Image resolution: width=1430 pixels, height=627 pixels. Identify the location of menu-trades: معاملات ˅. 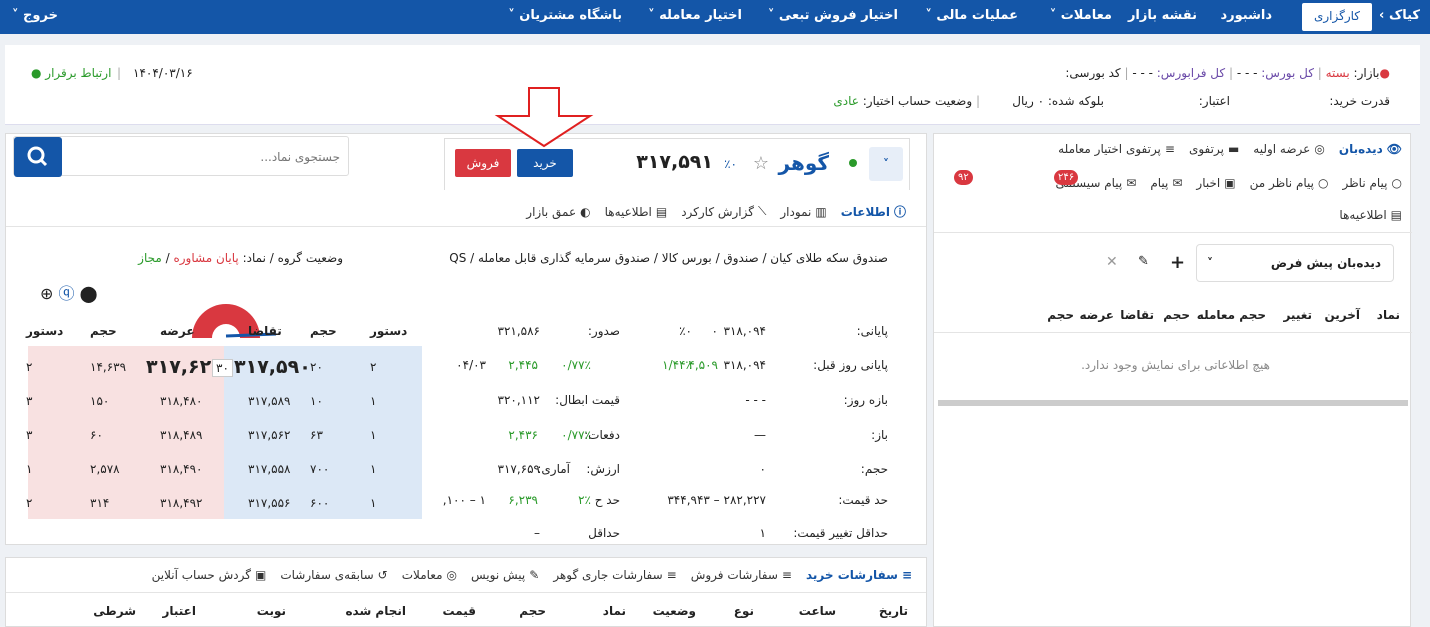
(1081, 15).